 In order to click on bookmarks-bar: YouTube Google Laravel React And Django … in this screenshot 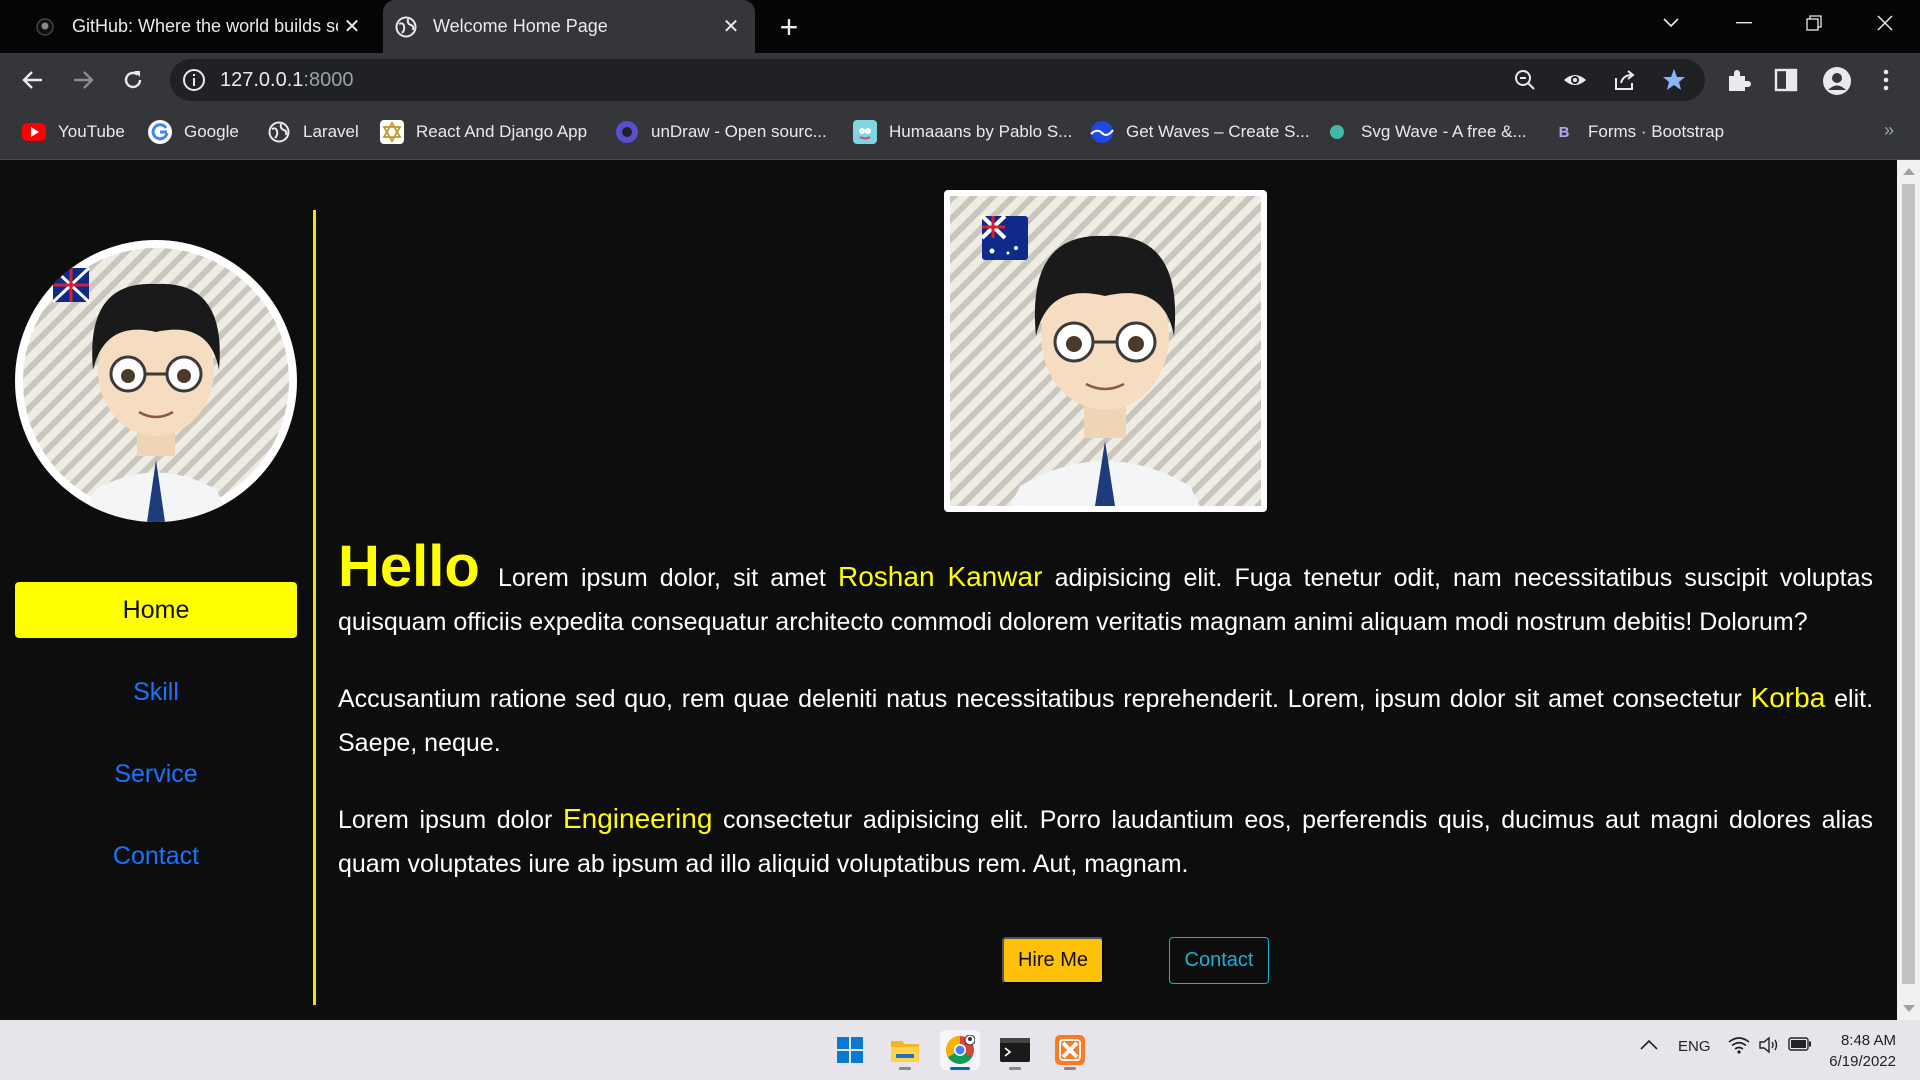, I will do `click(960, 133)`.